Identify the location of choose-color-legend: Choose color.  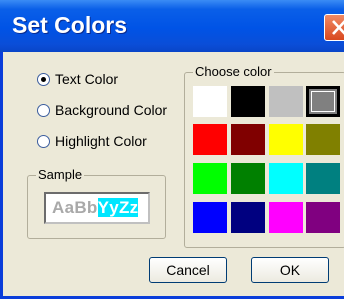
(233, 71).